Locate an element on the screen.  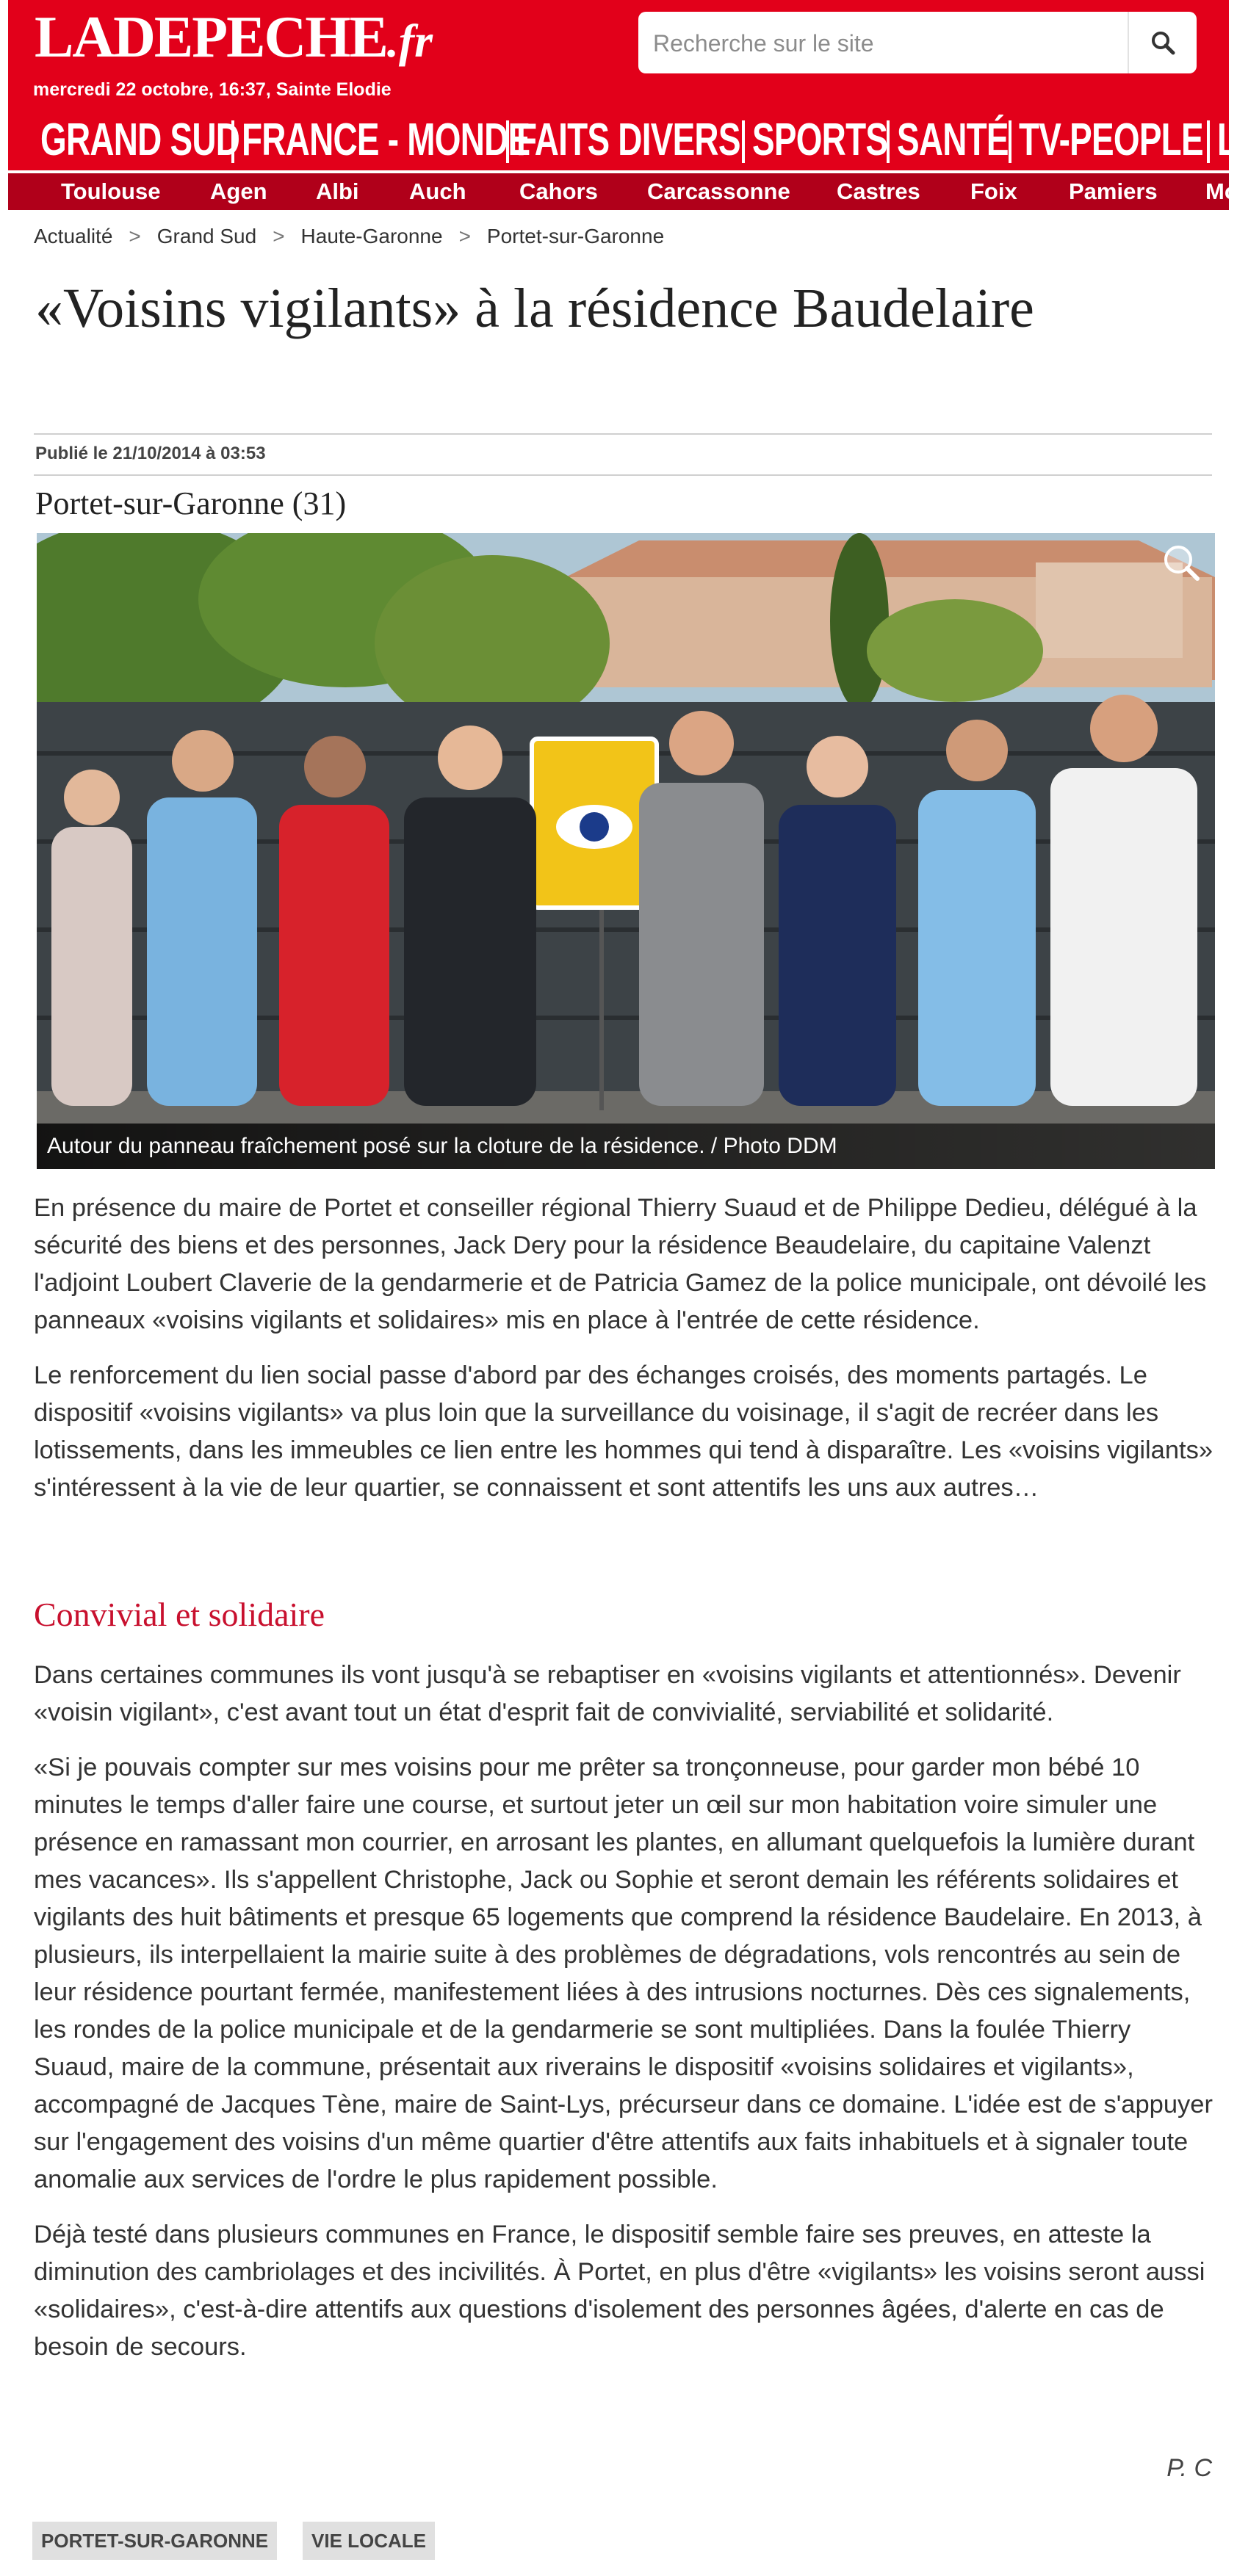
site-logo: LADEPECHE.fr is located at coordinates (234, 39).